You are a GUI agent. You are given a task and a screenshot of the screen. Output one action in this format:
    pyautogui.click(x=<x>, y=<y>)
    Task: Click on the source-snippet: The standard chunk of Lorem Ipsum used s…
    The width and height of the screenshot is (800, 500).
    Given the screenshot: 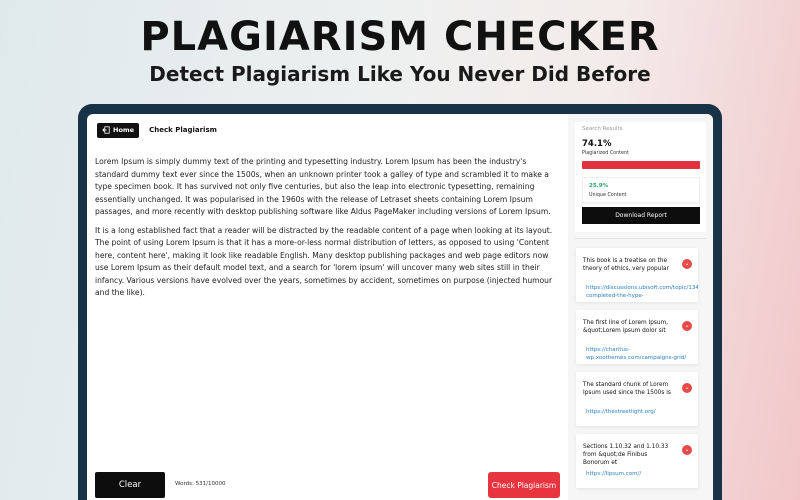 What is the action you would take?
    pyautogui.click(x=627, y=389)
    